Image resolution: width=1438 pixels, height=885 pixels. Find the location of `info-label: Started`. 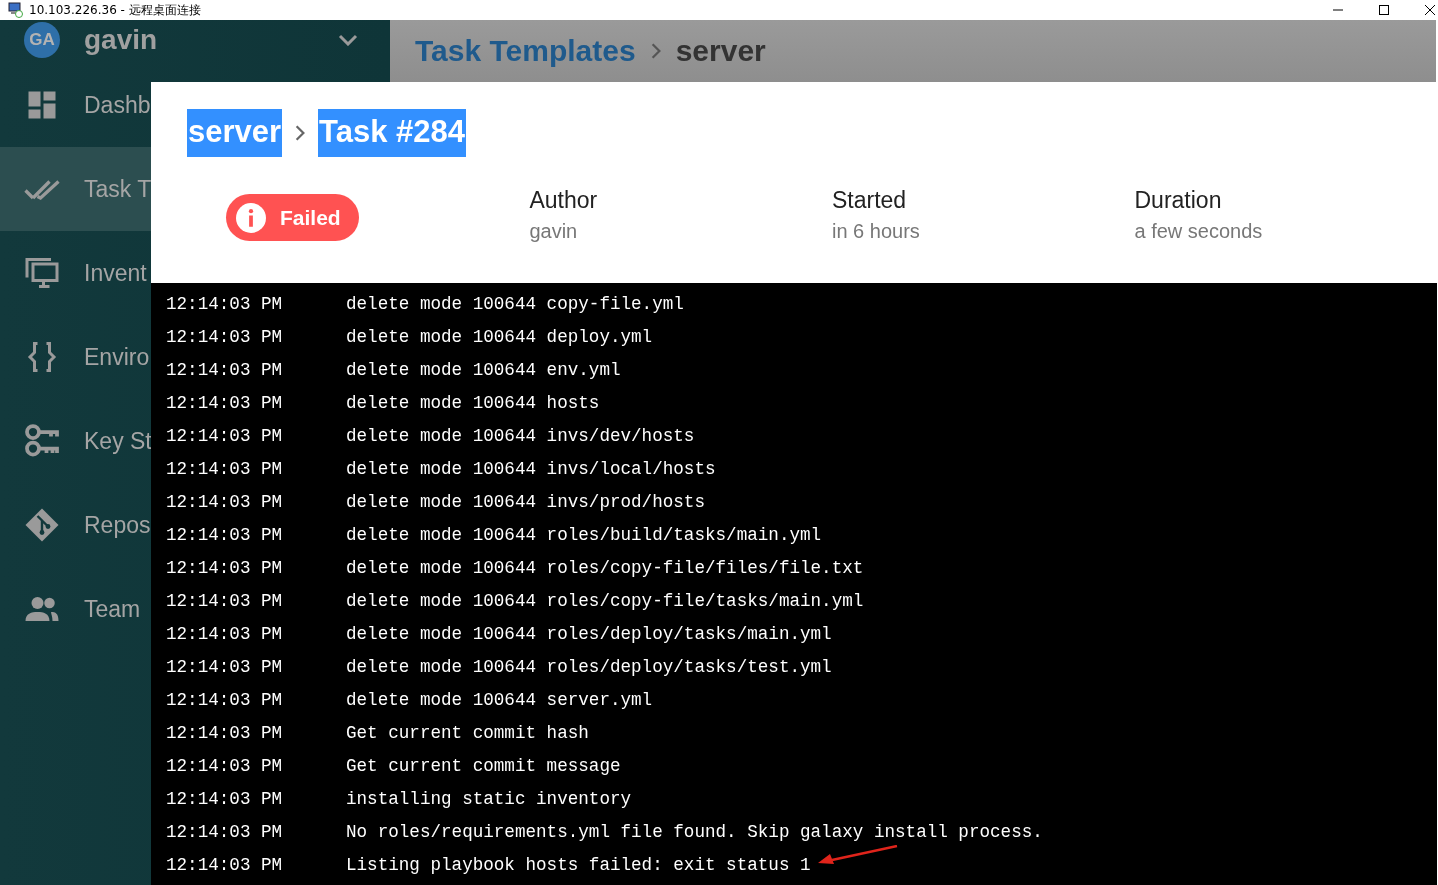

info-label: Started is located at coordinates (869, 200).